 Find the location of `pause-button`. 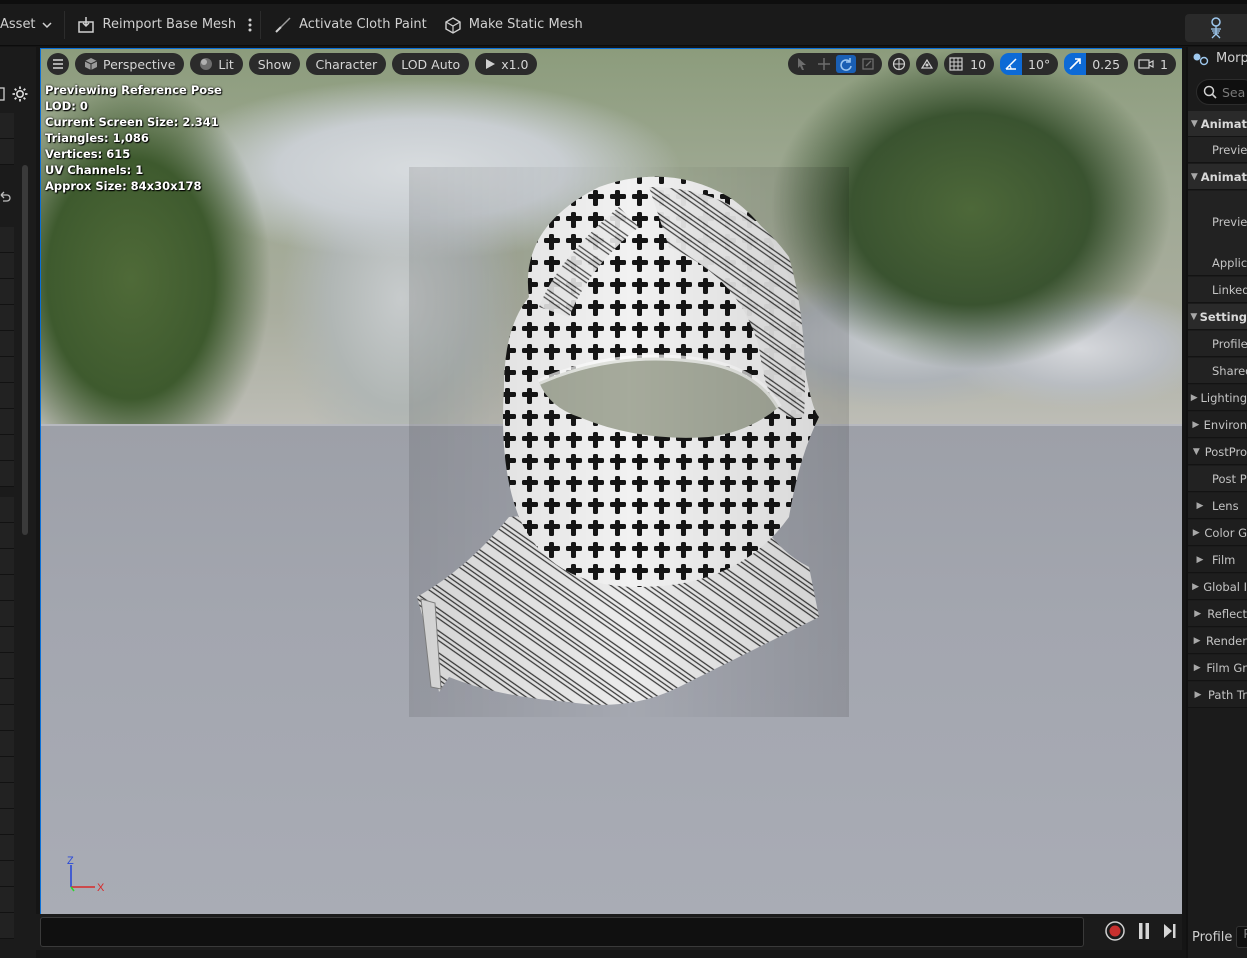

pause-button is located at coordinates (1144, 931).